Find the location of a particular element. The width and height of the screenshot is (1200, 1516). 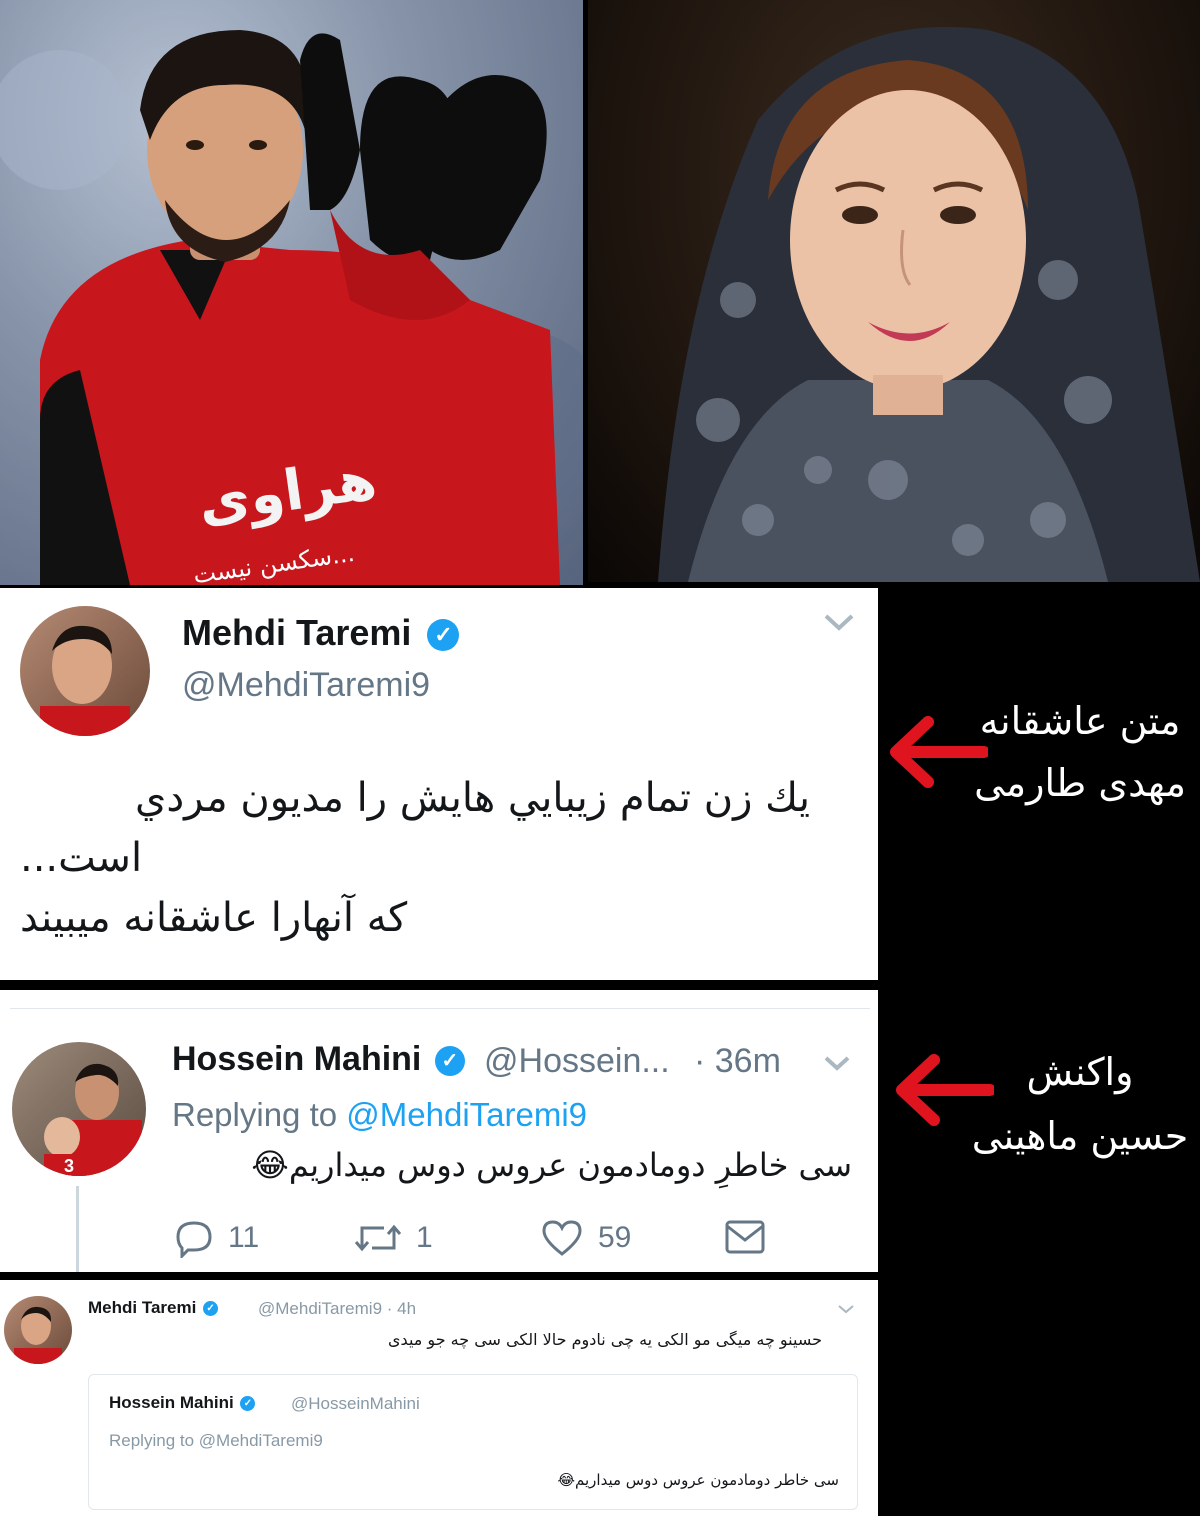

avatar-illustration: 3 is located at coordinates (93, 1119).